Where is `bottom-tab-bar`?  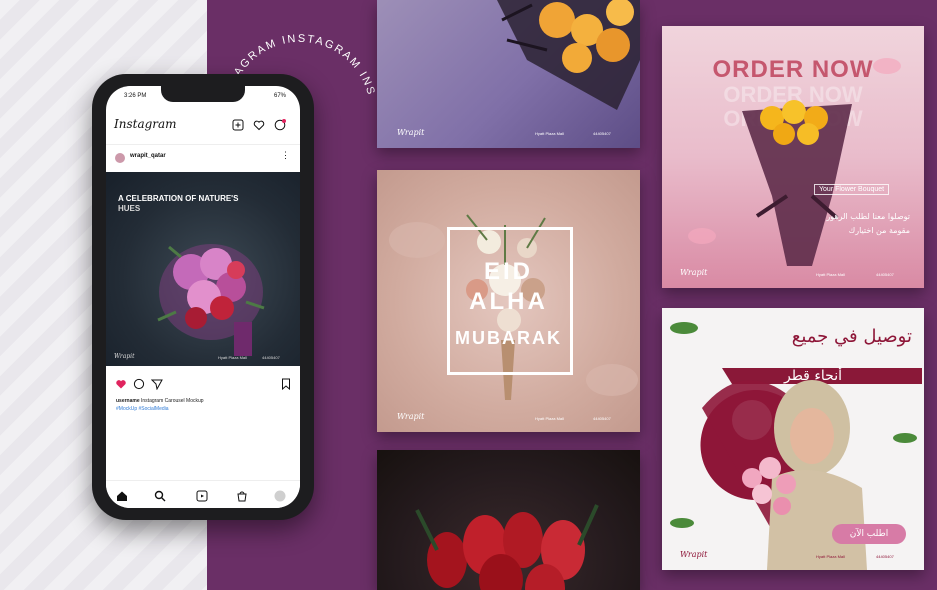 bottom-tab-bar is located at coordinates (203, 494).